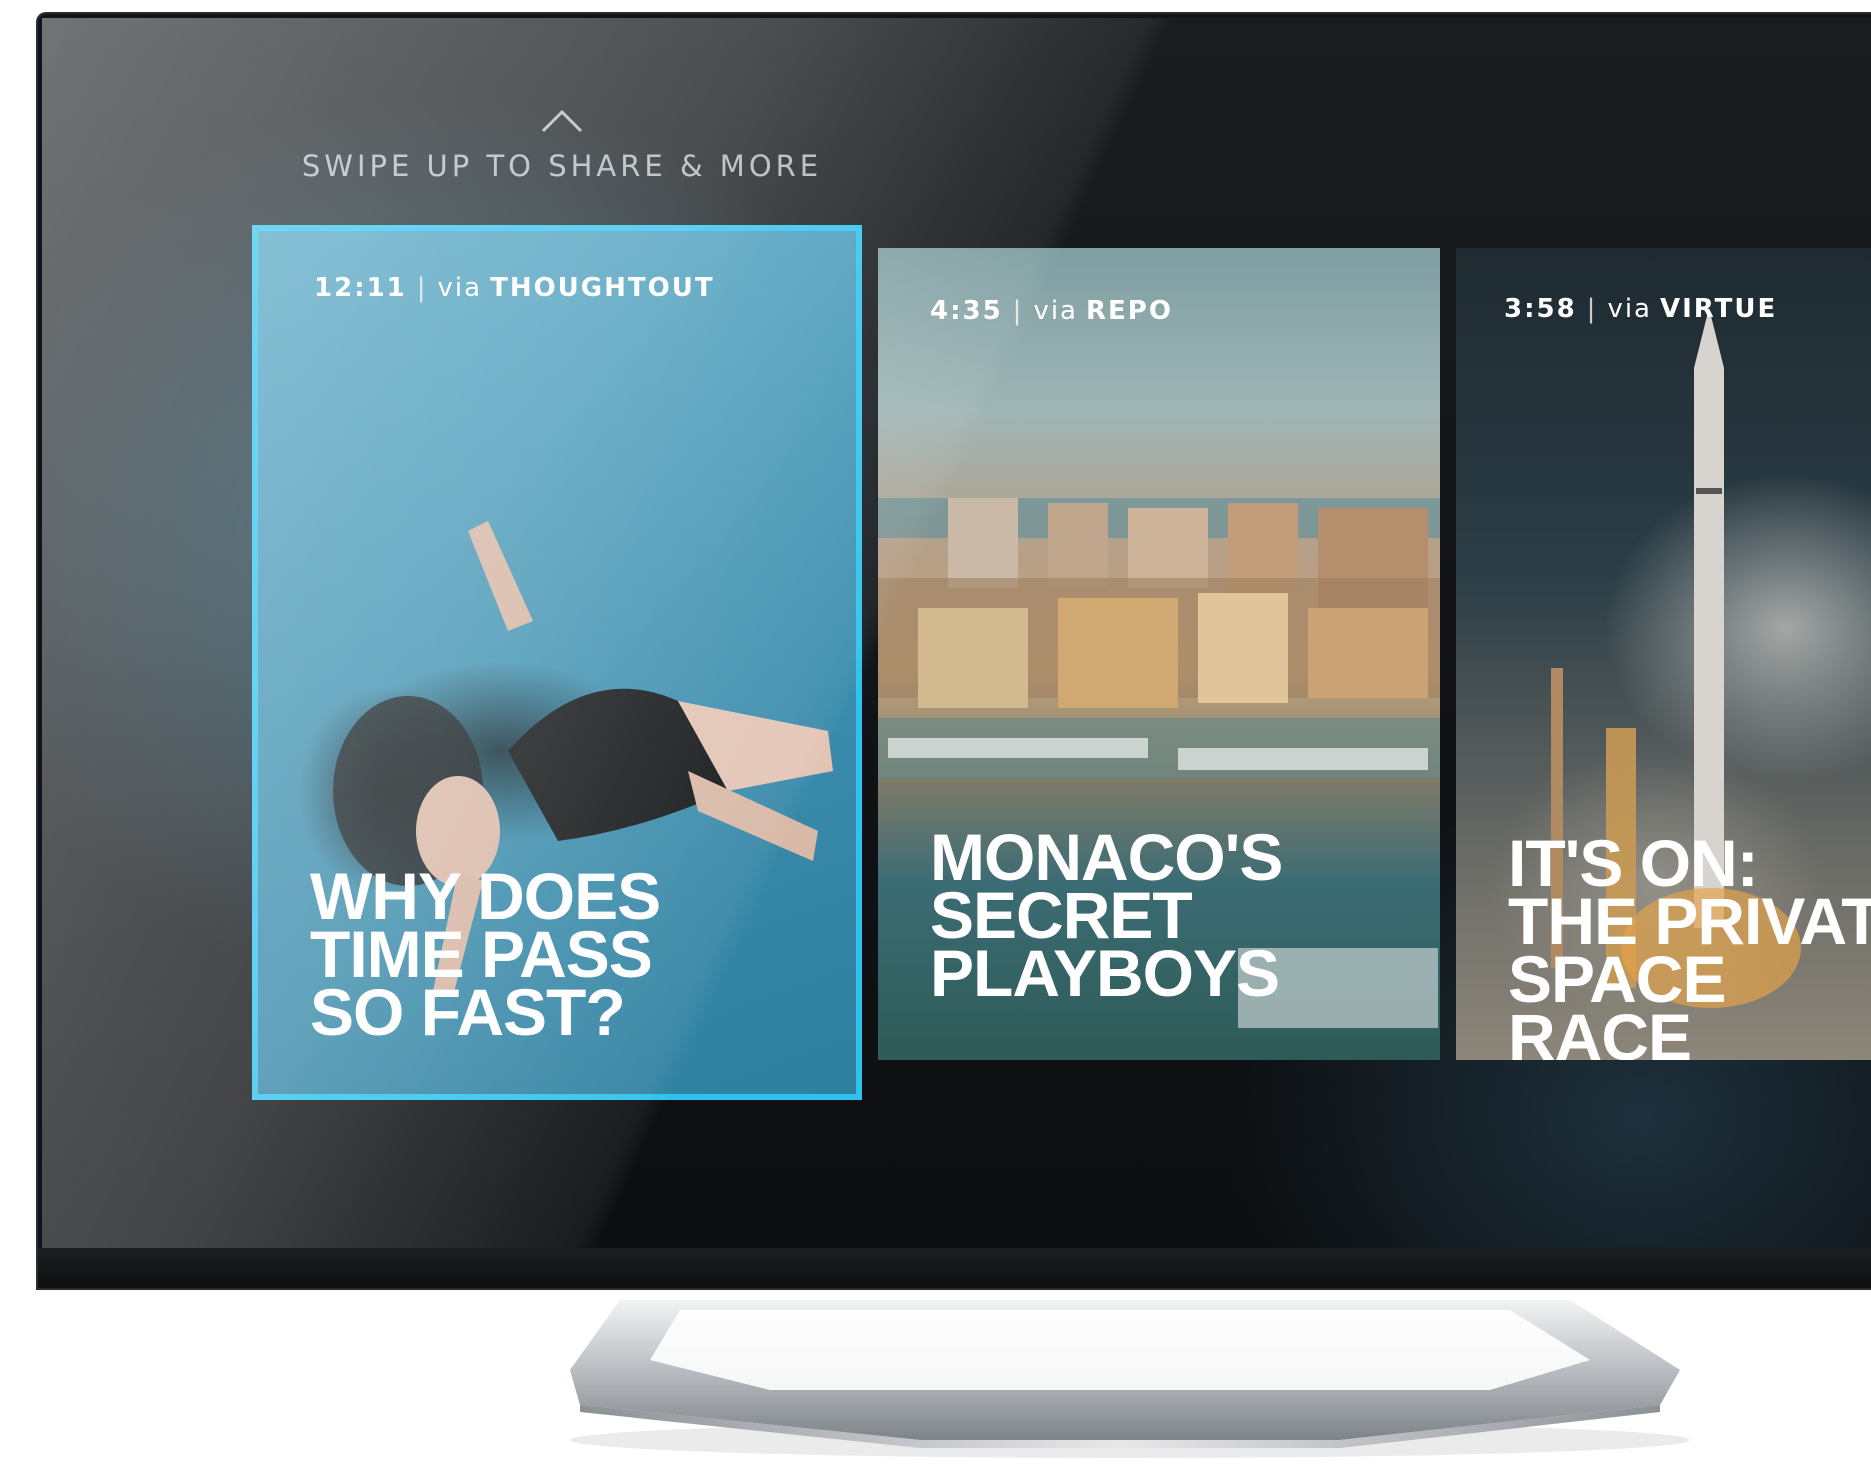 The image size is (1871, 1464). Describe the element at coordinates (1540, 309) in the screenshot. I see `card-duration: 3:58` at that location.